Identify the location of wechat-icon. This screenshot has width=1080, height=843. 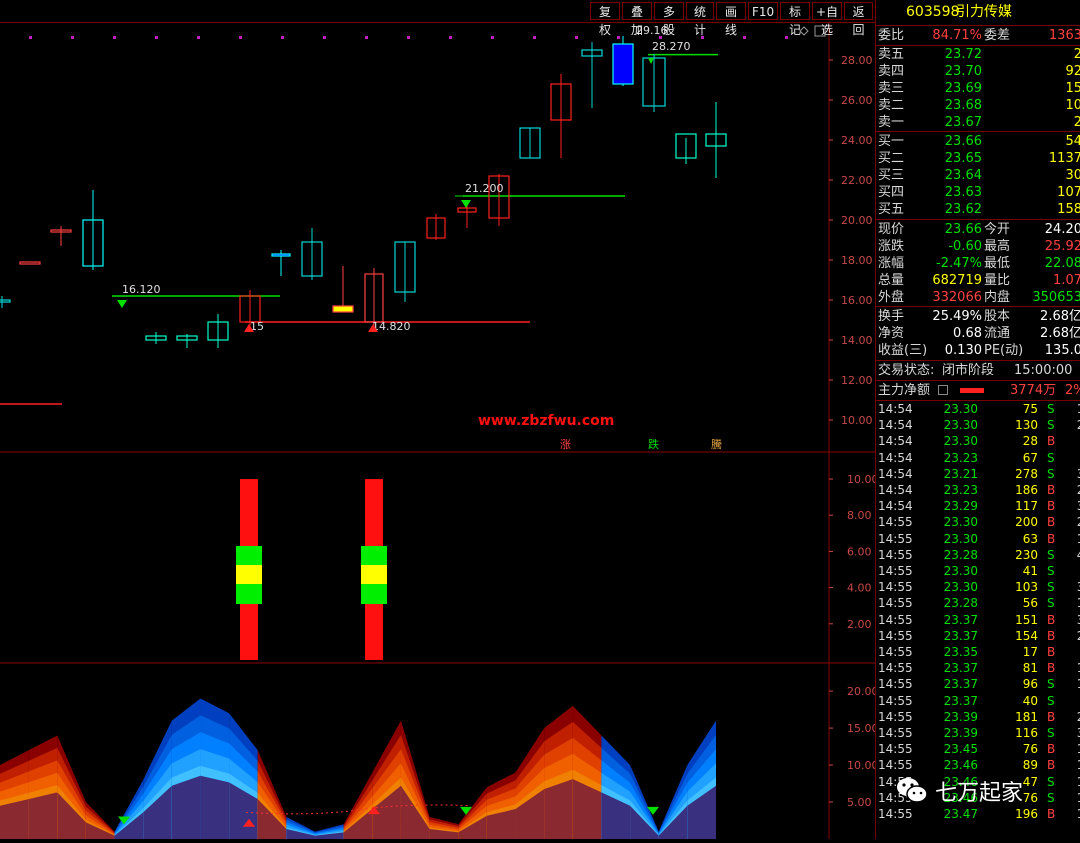
(912, 790).